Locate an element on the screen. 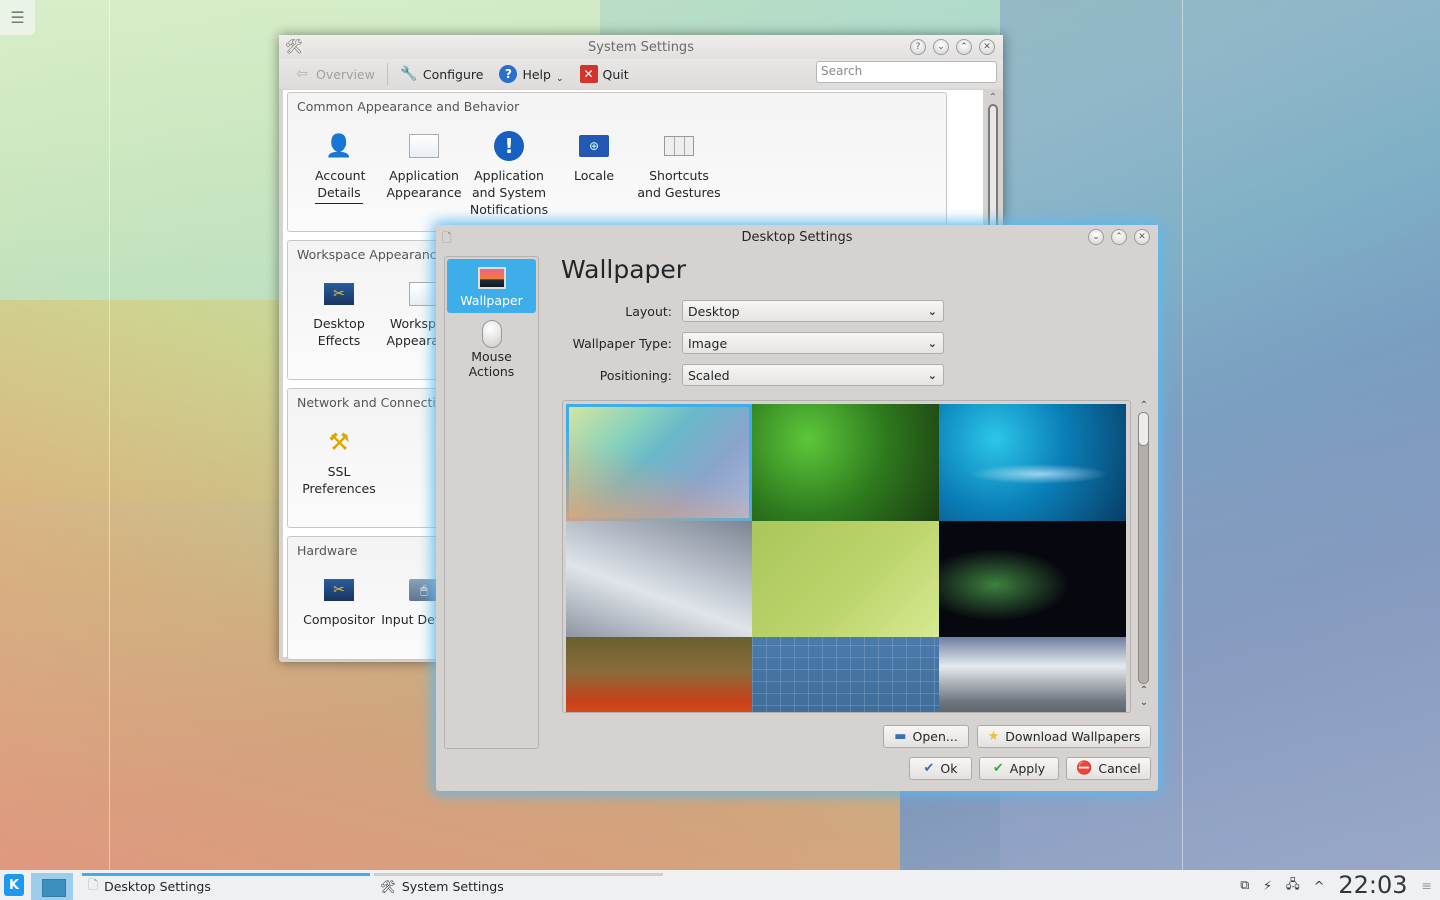 The image size is (1440, 900). wallpaper-thumb-lime-circles is located at coordinates (845, 578).